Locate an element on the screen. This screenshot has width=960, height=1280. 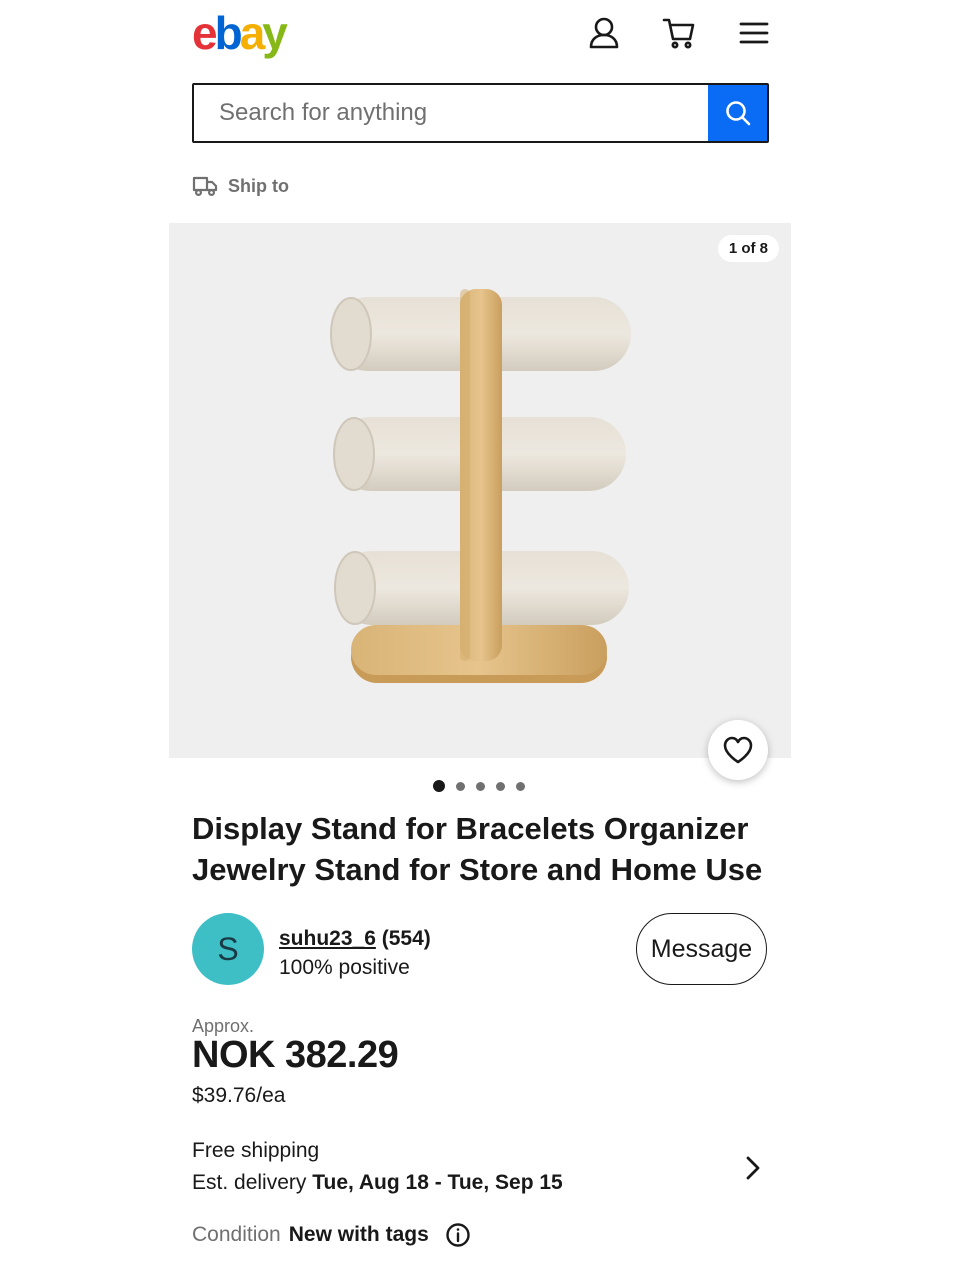
ship-to-label: Ship to is located at coordinates (258, 185).